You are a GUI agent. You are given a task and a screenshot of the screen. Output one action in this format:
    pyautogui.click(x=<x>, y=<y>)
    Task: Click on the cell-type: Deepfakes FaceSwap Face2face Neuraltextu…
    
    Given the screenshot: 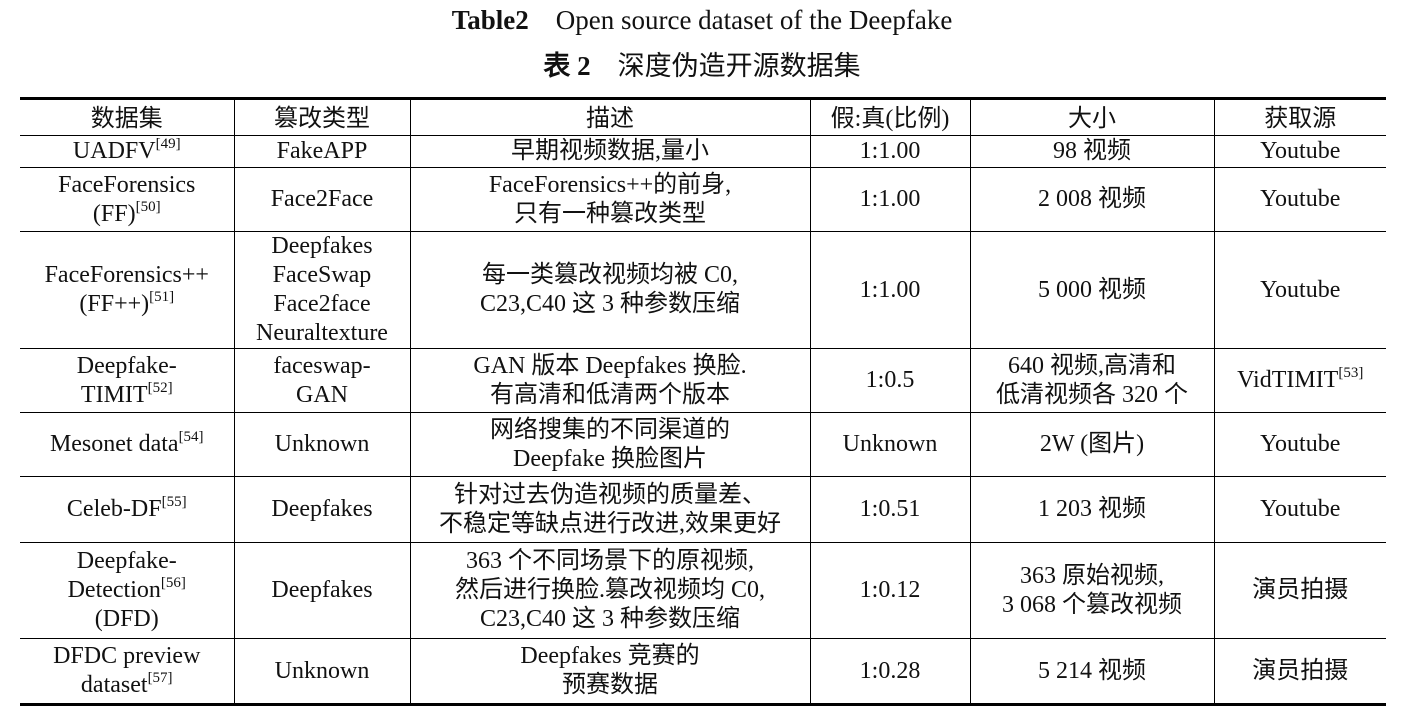 What is the action you would take?
    pyautogui.click(x=322, y=290)
    